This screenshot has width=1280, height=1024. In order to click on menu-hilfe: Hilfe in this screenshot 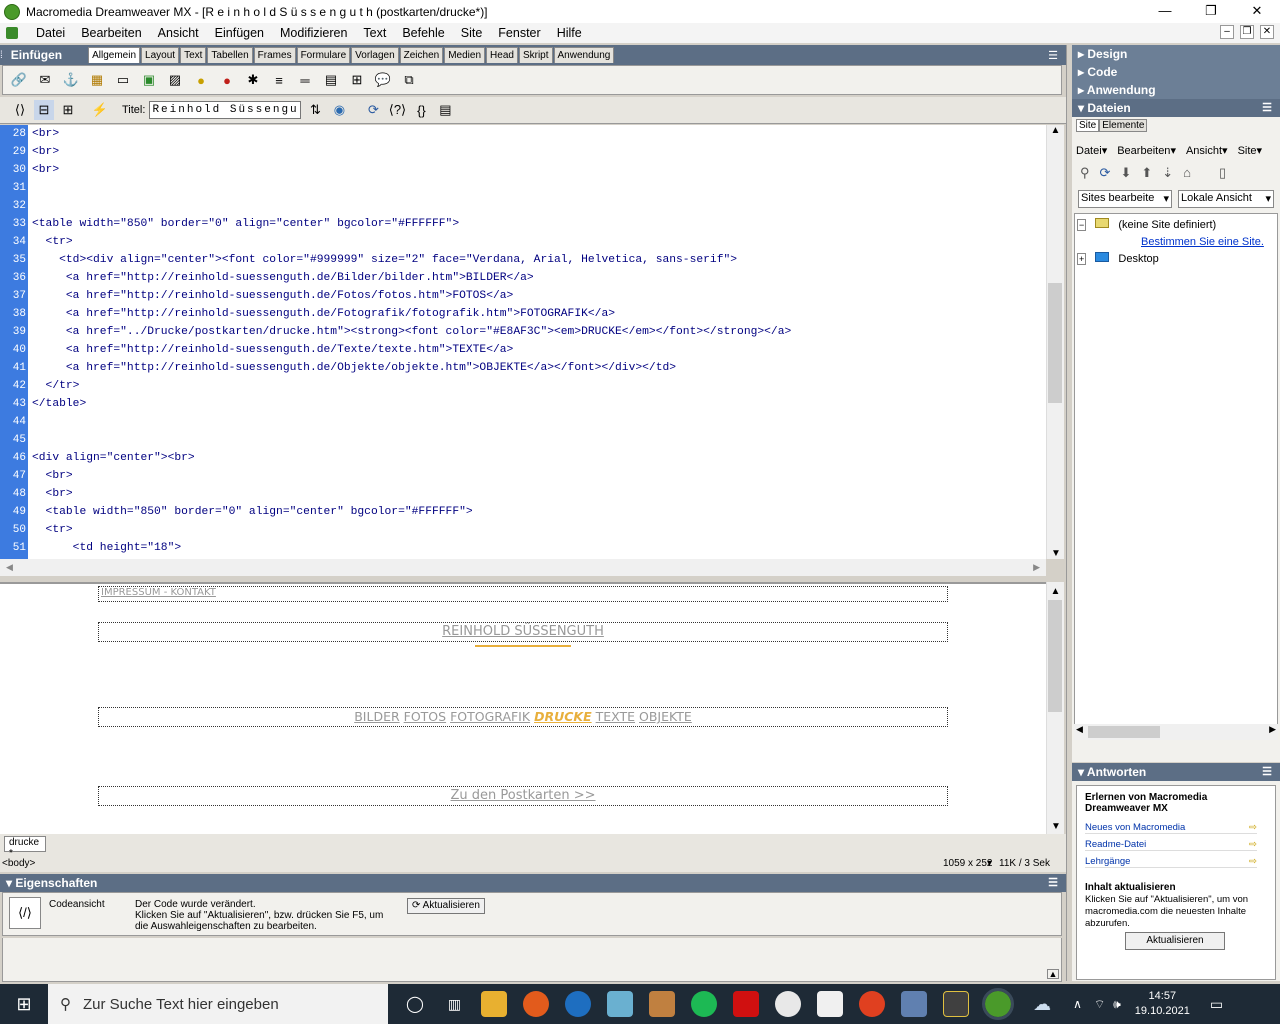, I will do `click(569, 33)`.